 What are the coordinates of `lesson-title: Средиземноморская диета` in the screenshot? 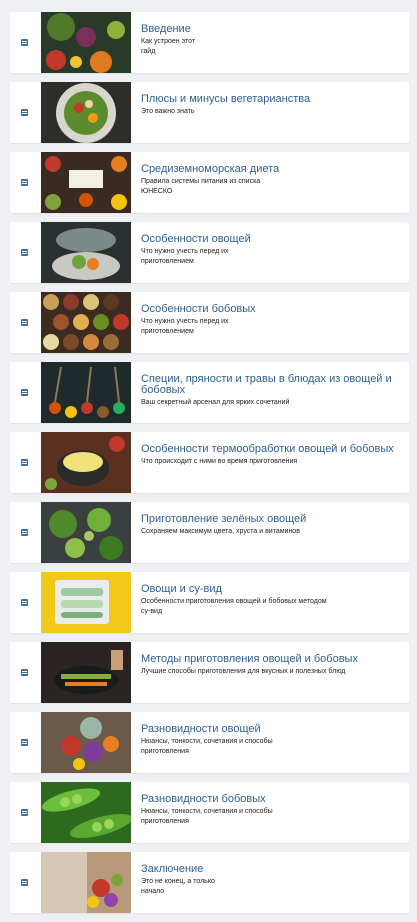 It's located at (210, 169).